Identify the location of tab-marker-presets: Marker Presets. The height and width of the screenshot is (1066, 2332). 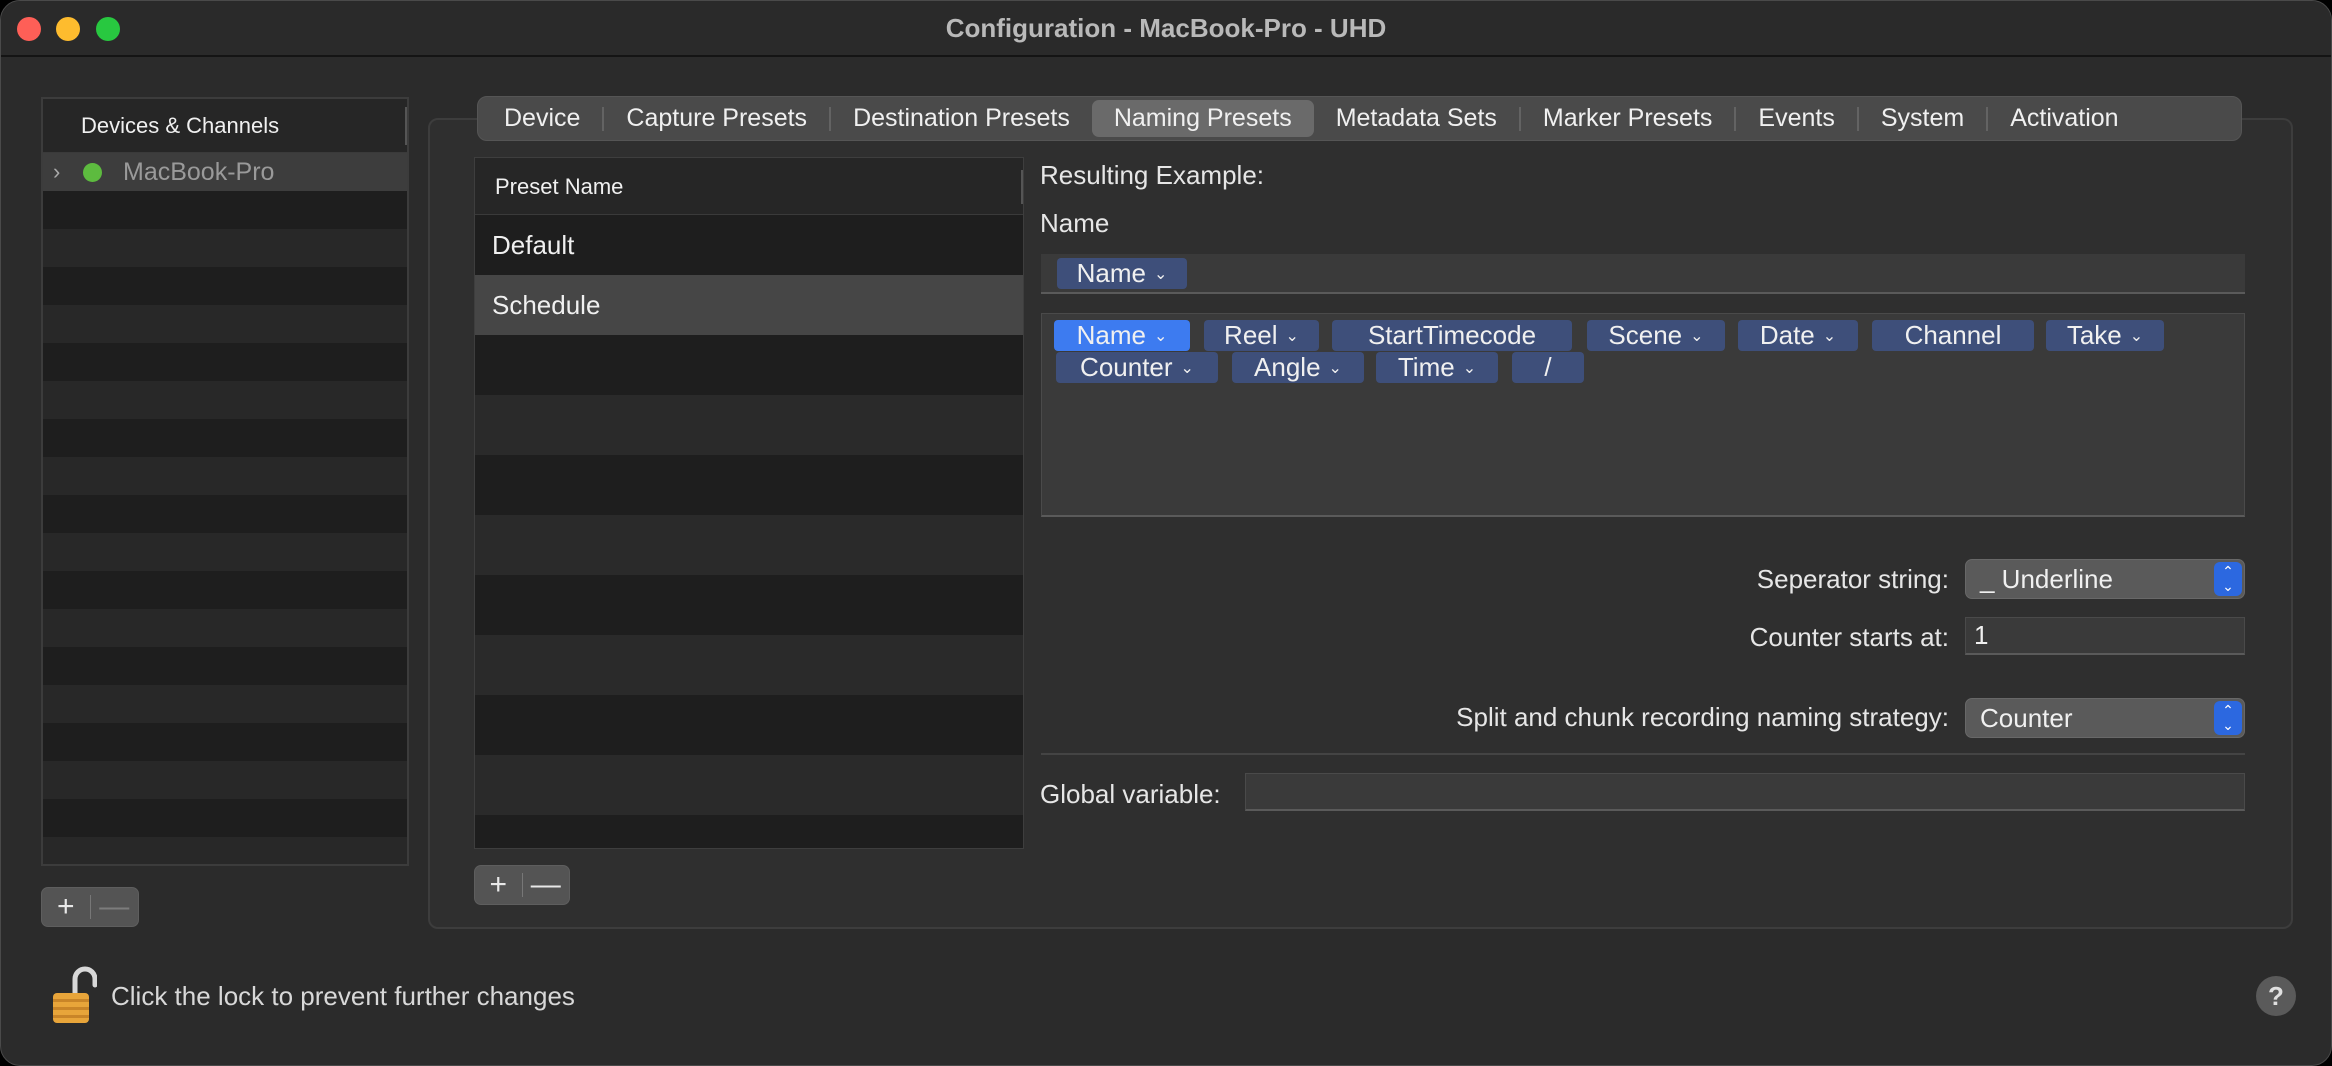
(1627, 118).